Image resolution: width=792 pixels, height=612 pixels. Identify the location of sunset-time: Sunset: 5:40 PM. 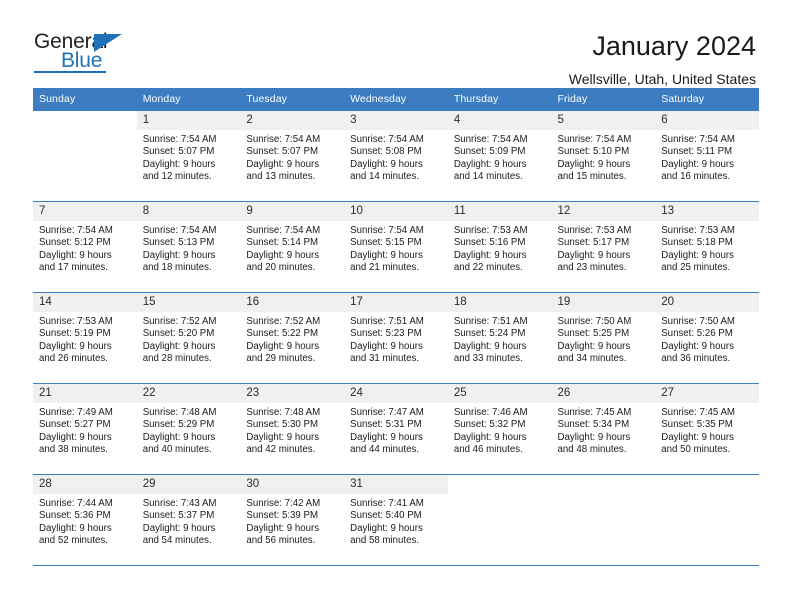
(386, 516).